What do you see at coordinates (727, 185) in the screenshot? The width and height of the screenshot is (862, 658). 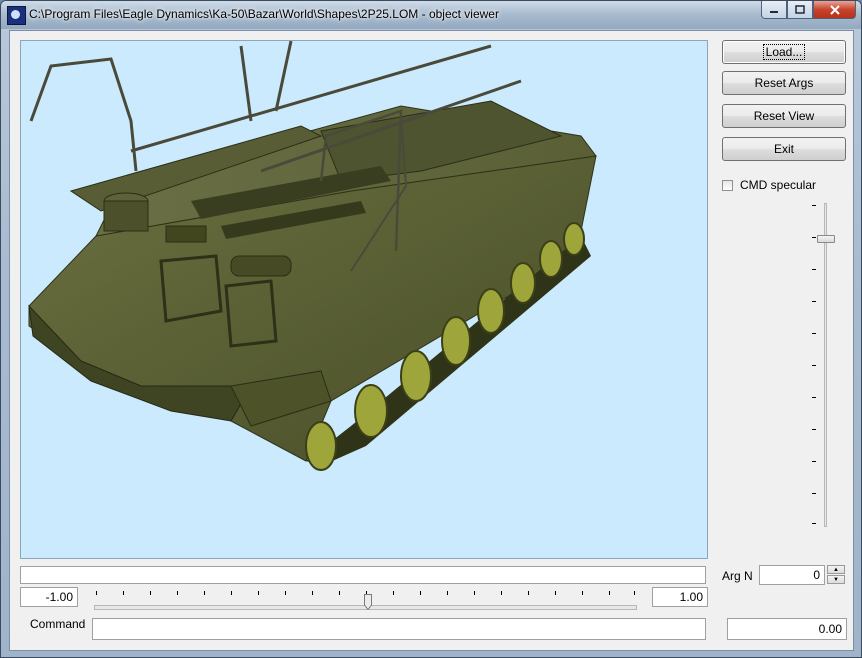 I see `cmd-specular-checkbox` at bounding box center [727, 185].